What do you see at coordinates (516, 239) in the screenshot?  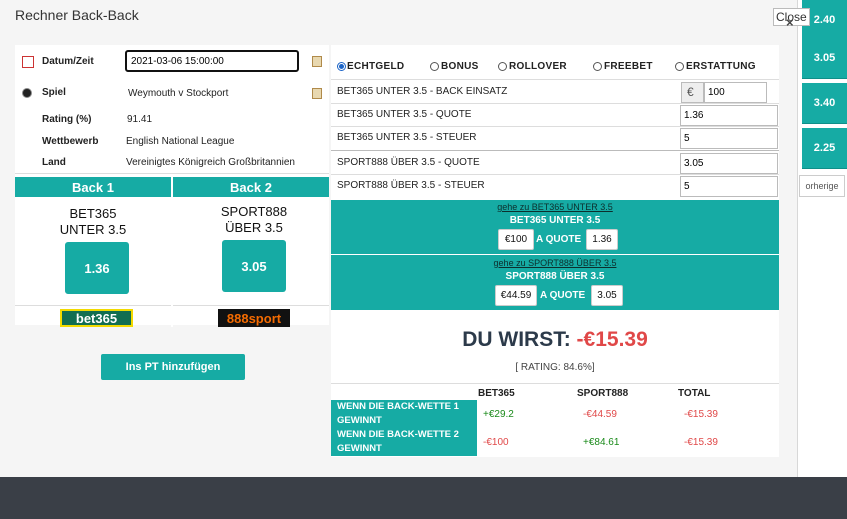 I see `bet365-stake-chip: €100` at bounding box center [516, 239].